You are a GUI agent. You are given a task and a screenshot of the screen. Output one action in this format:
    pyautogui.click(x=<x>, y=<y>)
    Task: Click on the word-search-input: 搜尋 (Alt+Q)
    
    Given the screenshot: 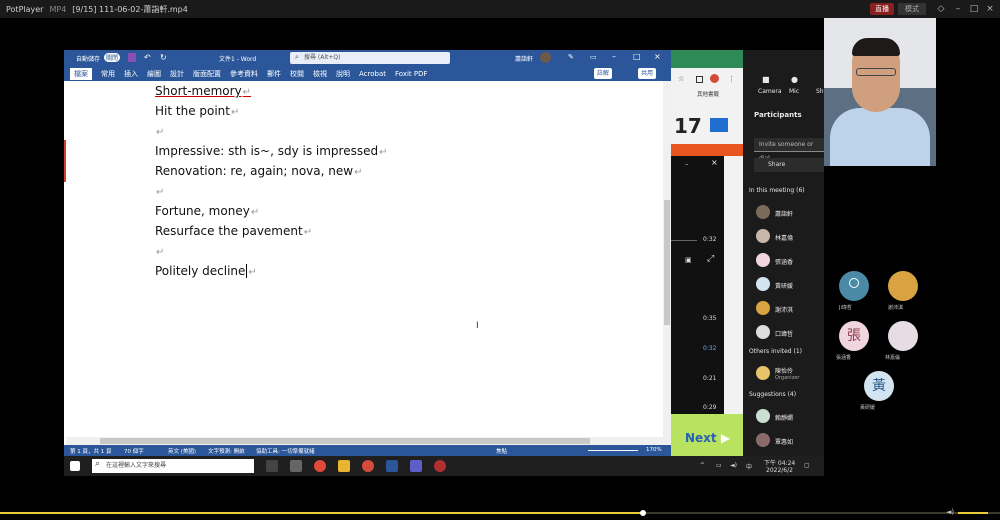 What is the action you would take?
    pyautogui.click(x=370, y=58)
    